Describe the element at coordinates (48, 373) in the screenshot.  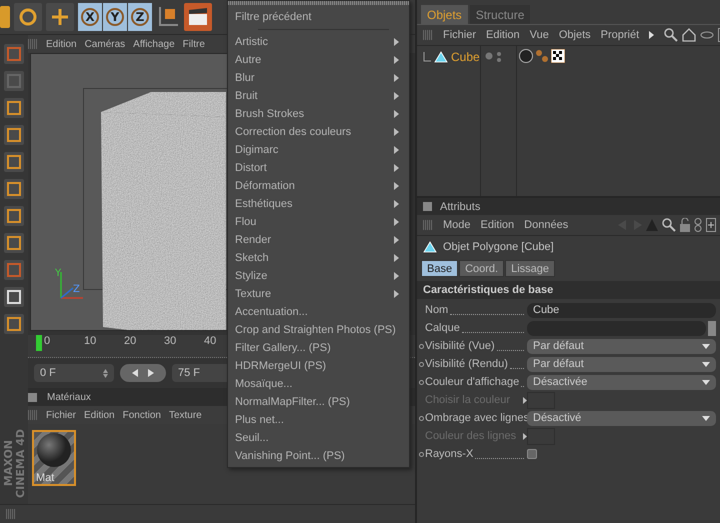
I see `field-value: 0 F` at that location.